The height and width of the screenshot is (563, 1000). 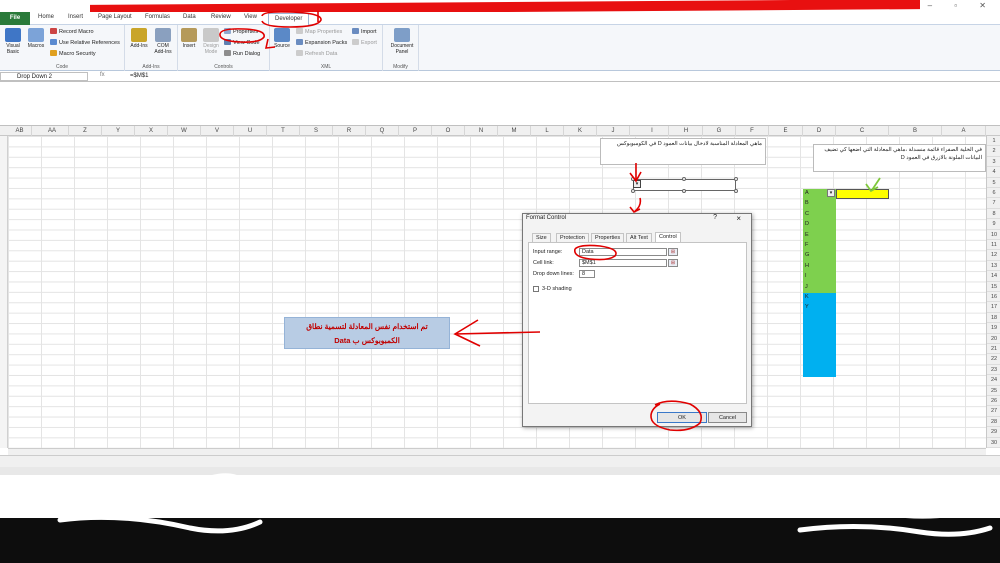 What do you see at coordinates (668, 237) in the screenshot?
I see `tab-control: Control` at bounding box center [668, 237].